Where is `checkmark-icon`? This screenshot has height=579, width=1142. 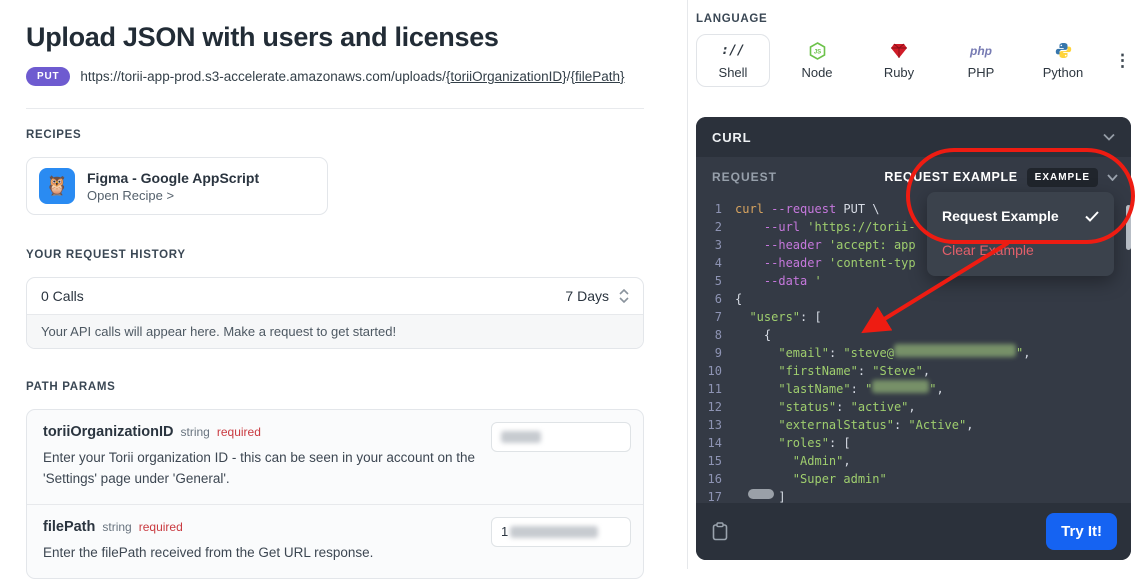
checkmark-icon is located at coordinates (1092, 216).